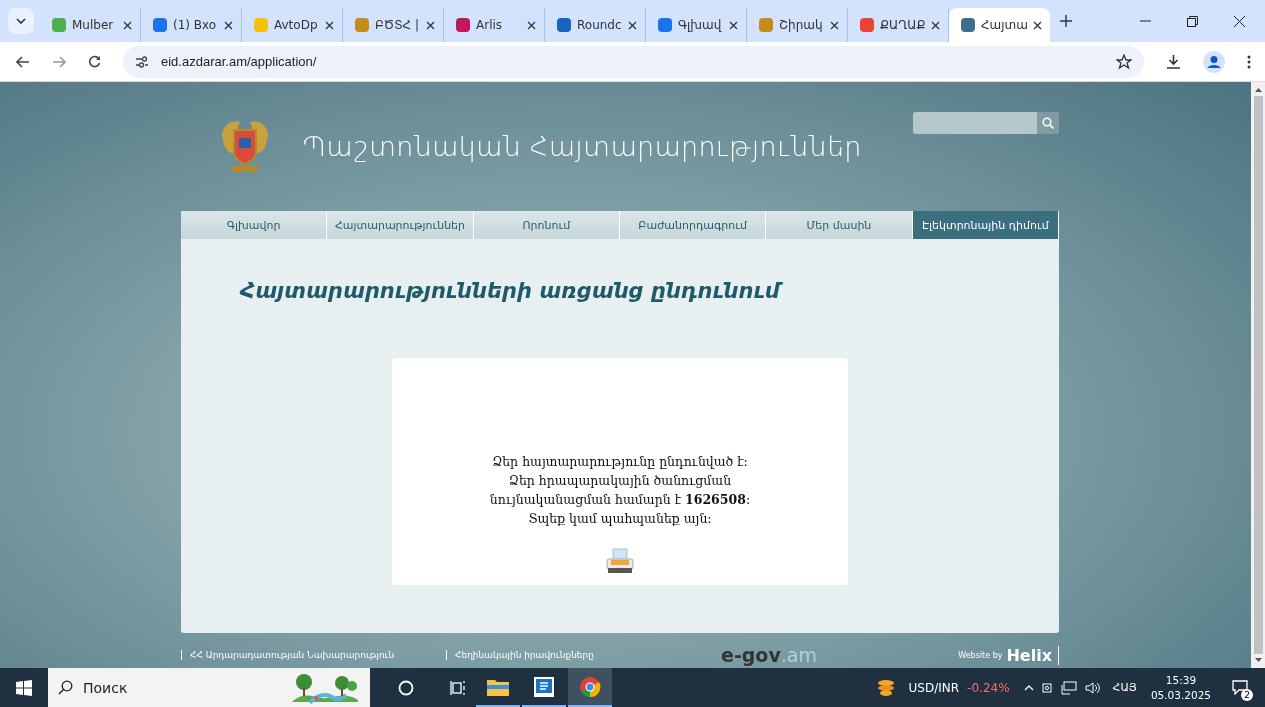 Image resolution: width=1265 pixels, height=707 pixels. I want to click on taskbar-search-field: Поиск, so click(209, 687).